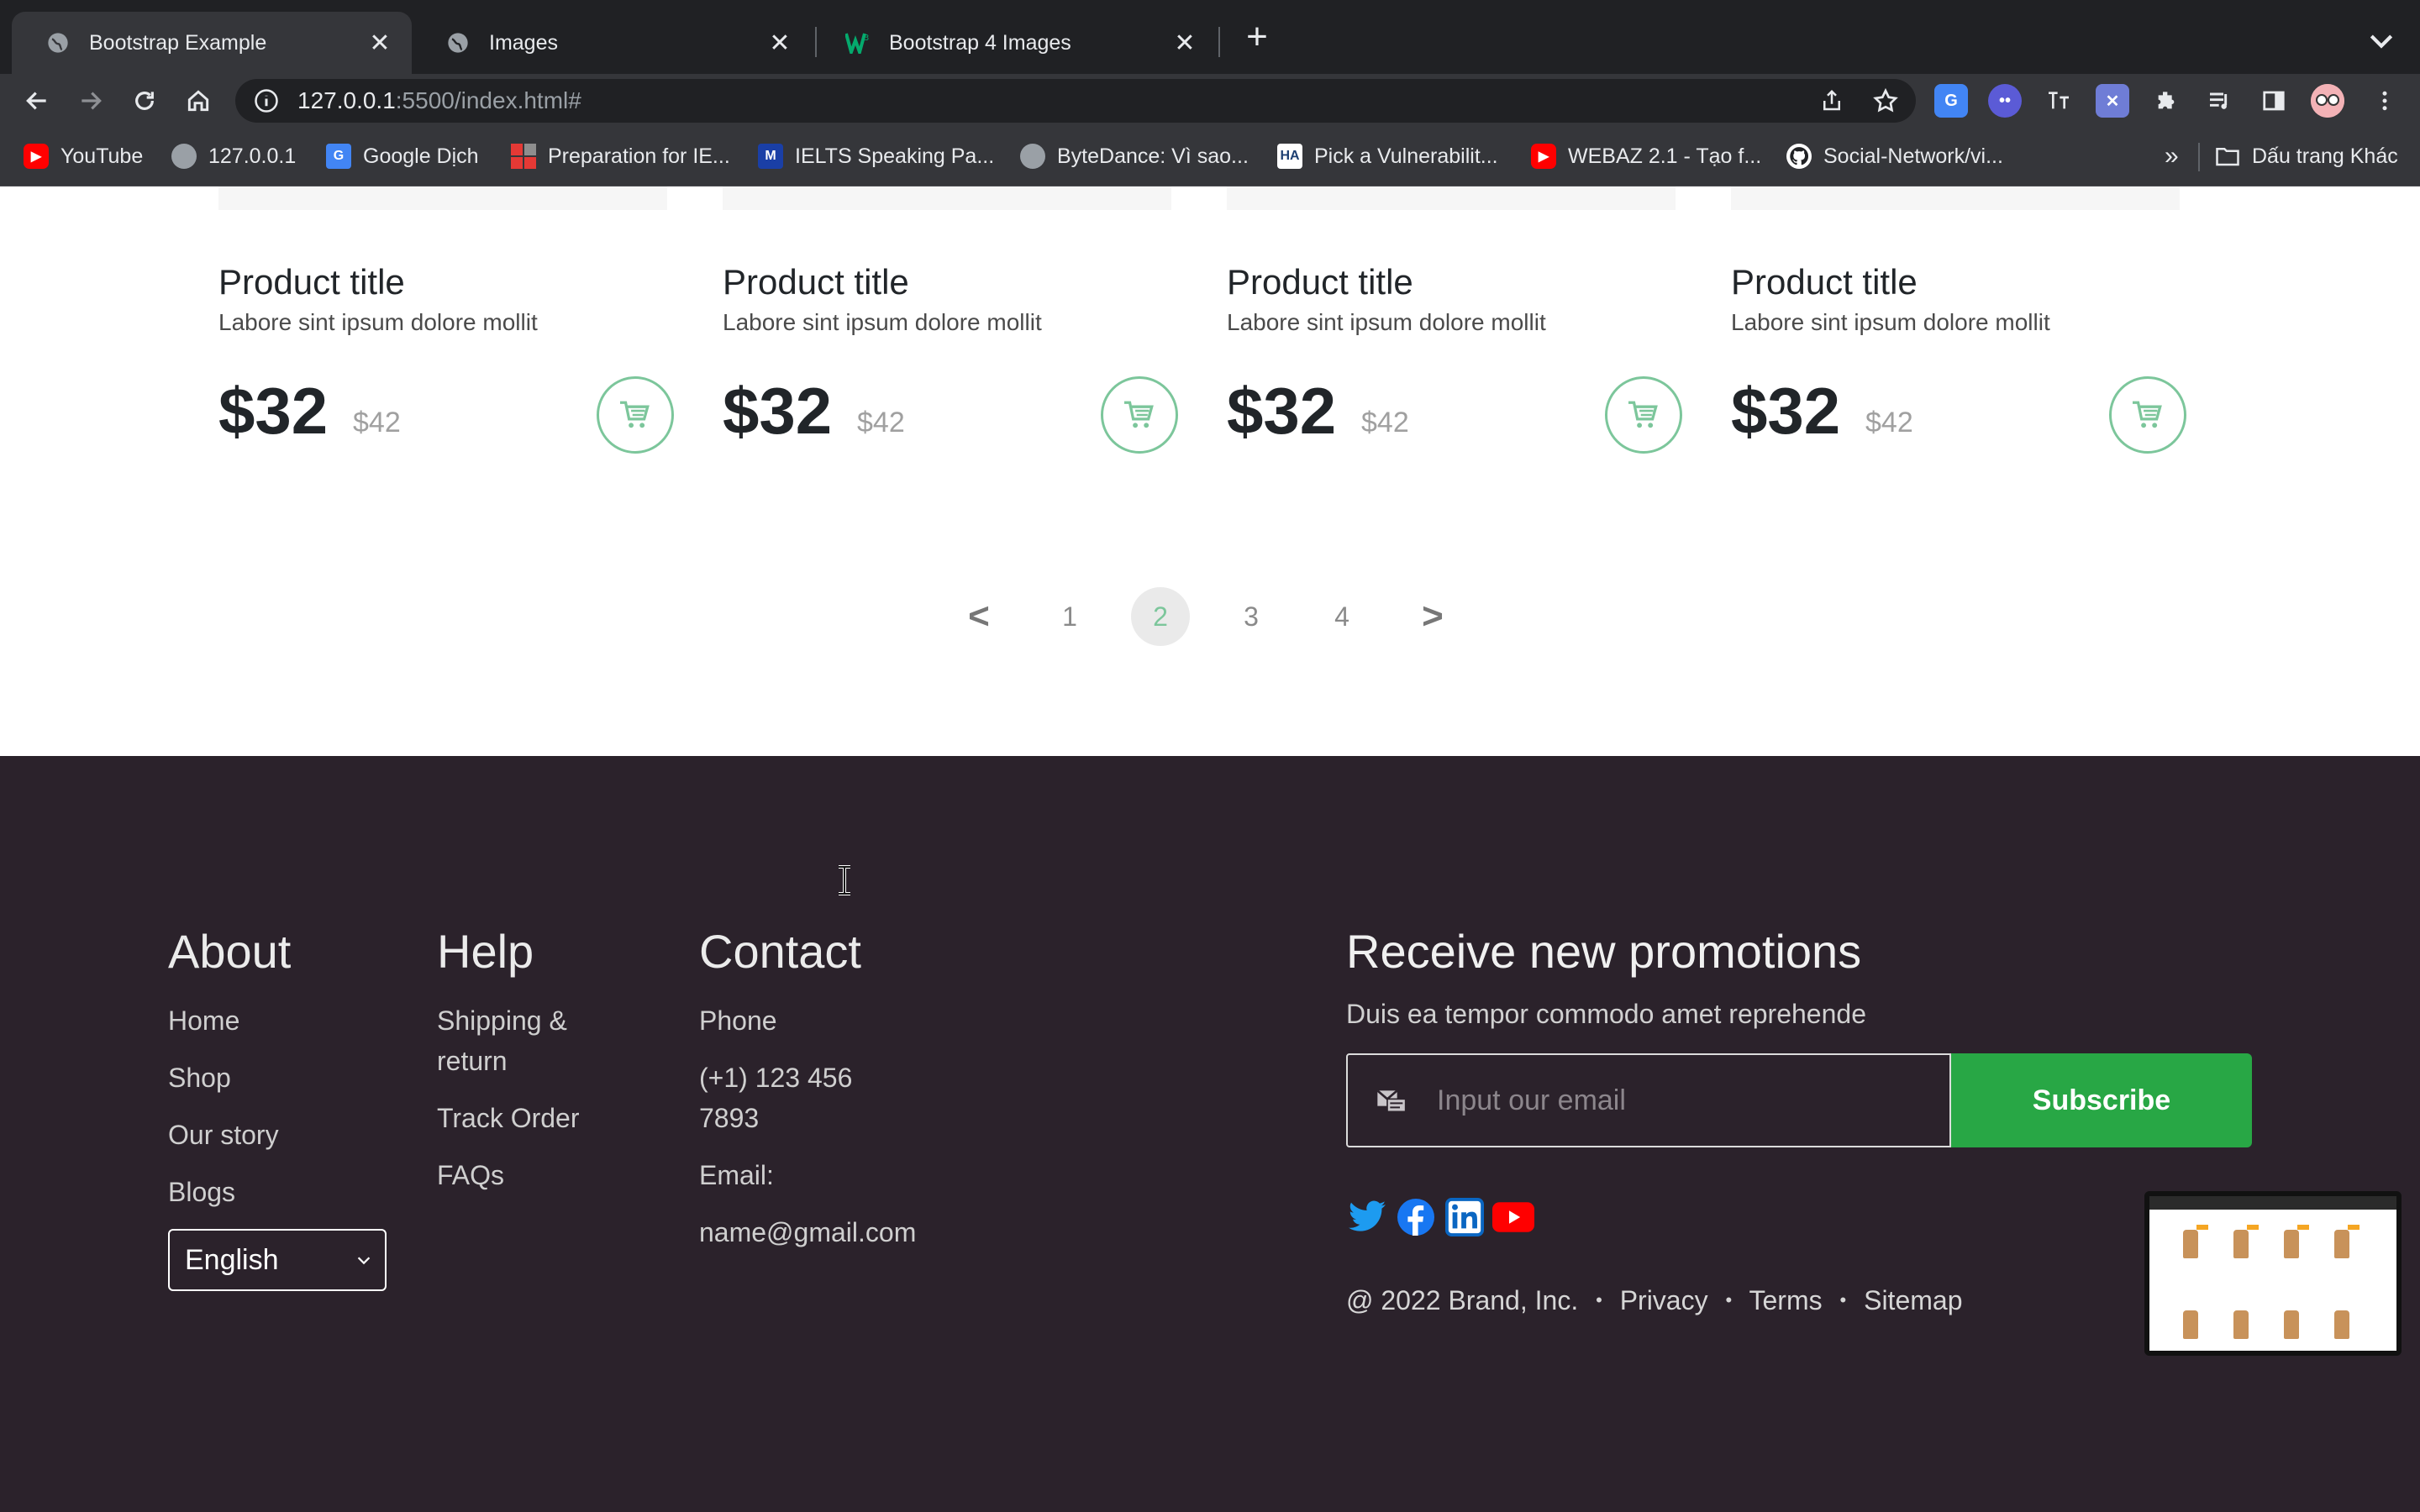 The height and width of the screenshot is (1512, 2420). What do you see at coordinates (533, 1040) in the screenshot?
I see `footer-link-shipping: Shipping & return` at bounding box center [533, 1040].